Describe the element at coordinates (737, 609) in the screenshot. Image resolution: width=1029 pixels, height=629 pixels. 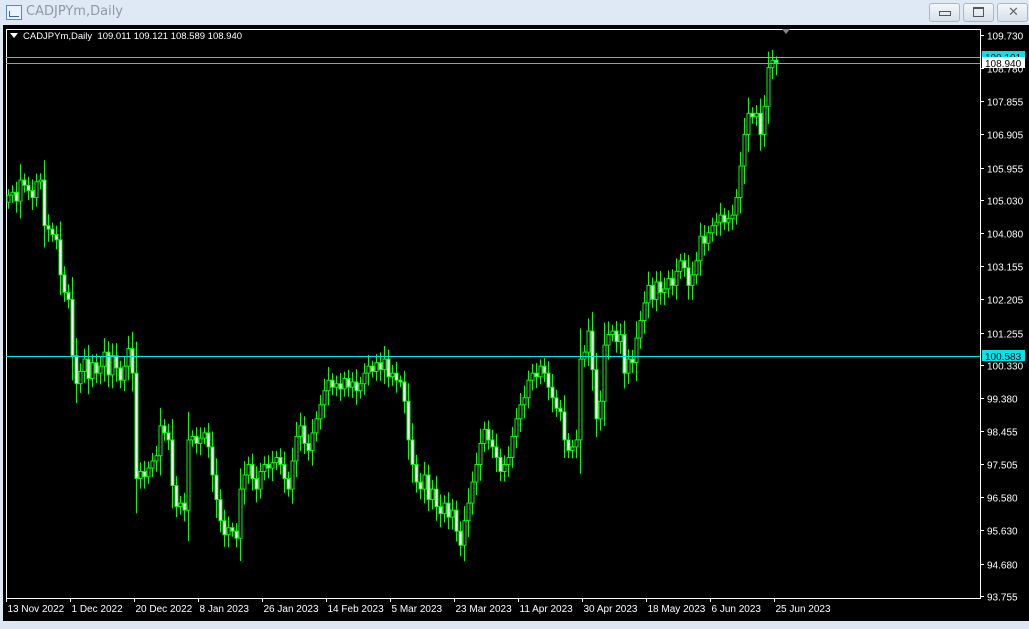
I see `x-tick-label: 6 Jun 2023` at that location.